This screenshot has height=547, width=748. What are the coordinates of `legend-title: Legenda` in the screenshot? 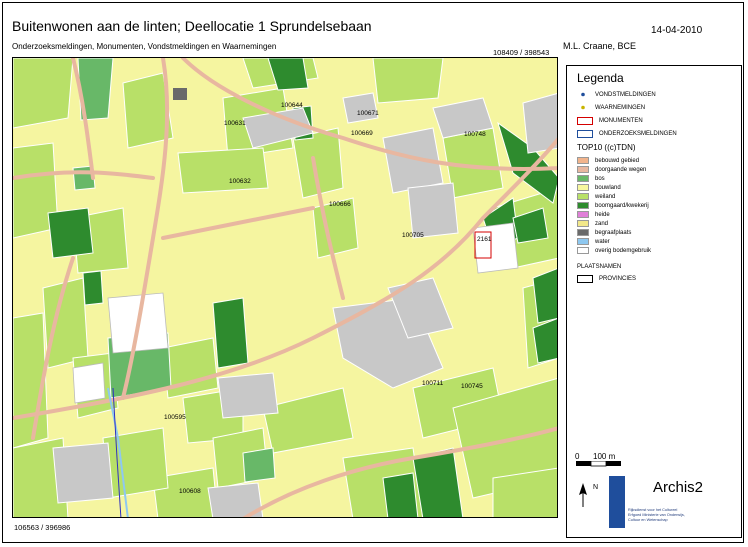 It's located at (600, 78).